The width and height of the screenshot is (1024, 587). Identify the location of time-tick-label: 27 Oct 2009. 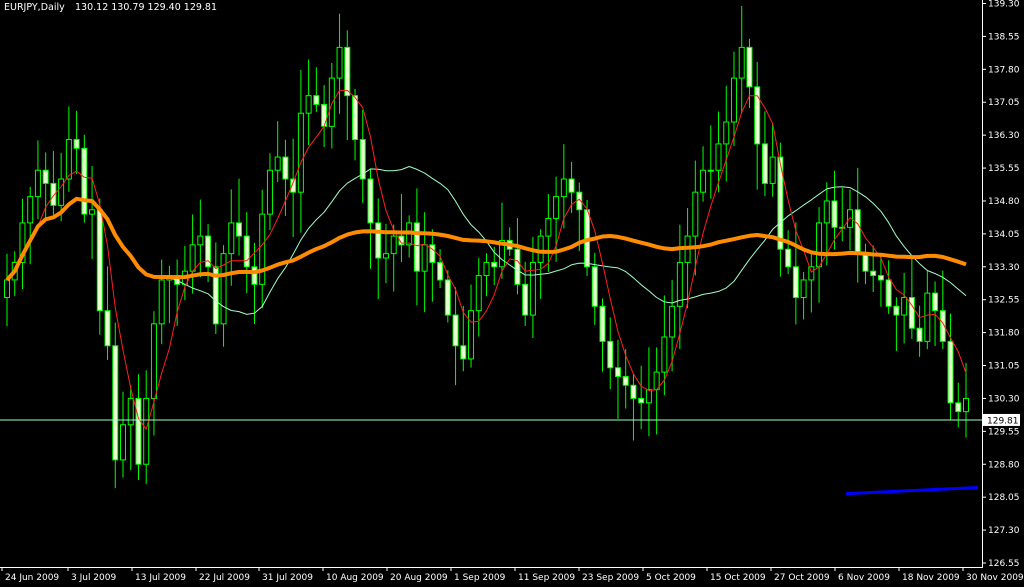
(802, 578).